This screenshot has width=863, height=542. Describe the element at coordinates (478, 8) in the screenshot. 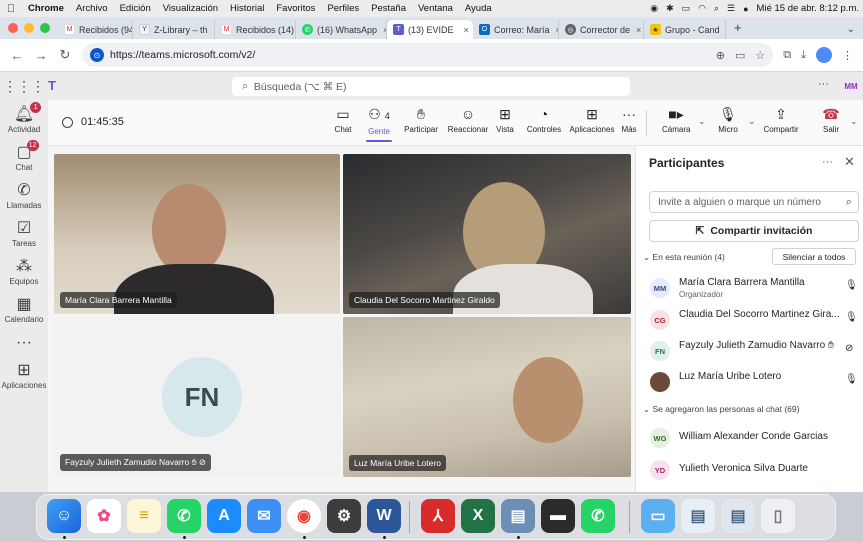

I see `menu-ayuda: Ayuda` at that location.